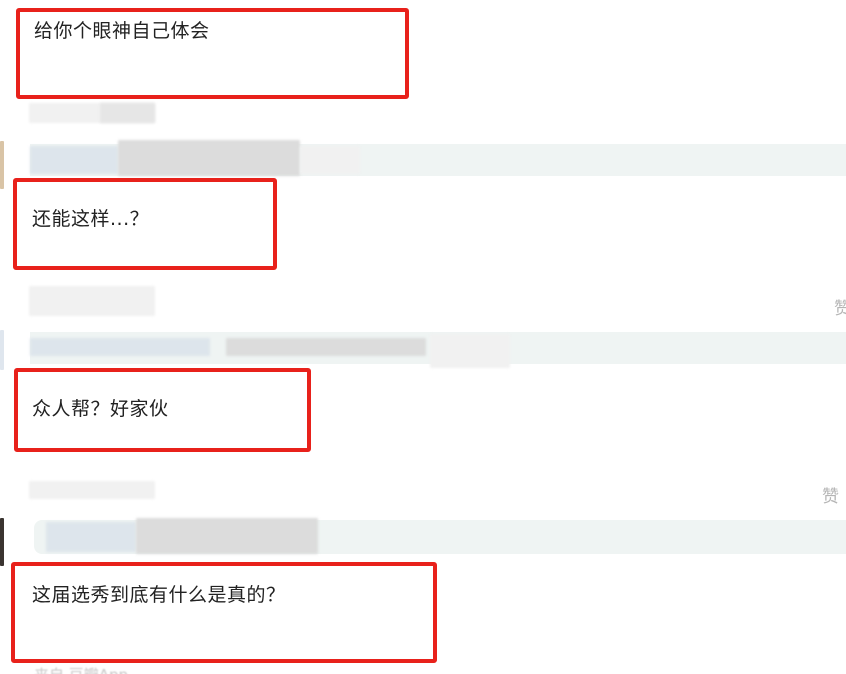 The image size is (846, 674). What do you see at coordinates (227, 536) in the screenshot?
I see `reply-quote-blurred-3b` at bounding box center [227, 536].